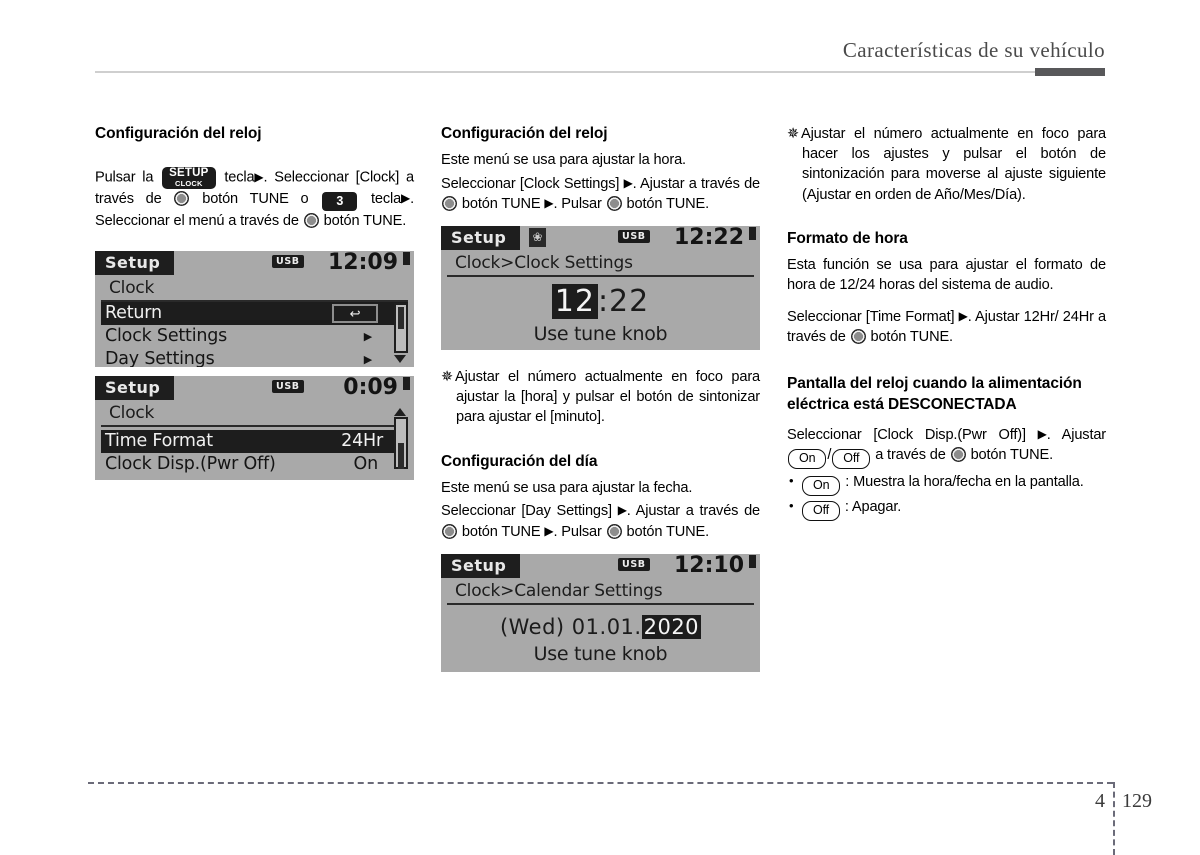  Describe the element at coordinates (254, 415) in the screenshot. I see `lcd2-breadcrumb: Clock` at that location.